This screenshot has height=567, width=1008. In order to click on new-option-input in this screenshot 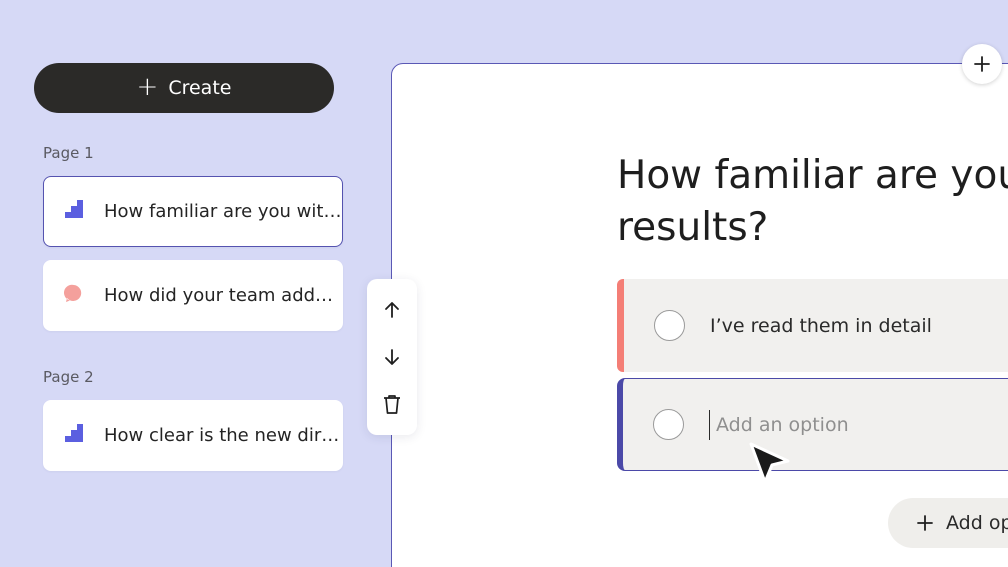, I will do `click(829, 424)`.